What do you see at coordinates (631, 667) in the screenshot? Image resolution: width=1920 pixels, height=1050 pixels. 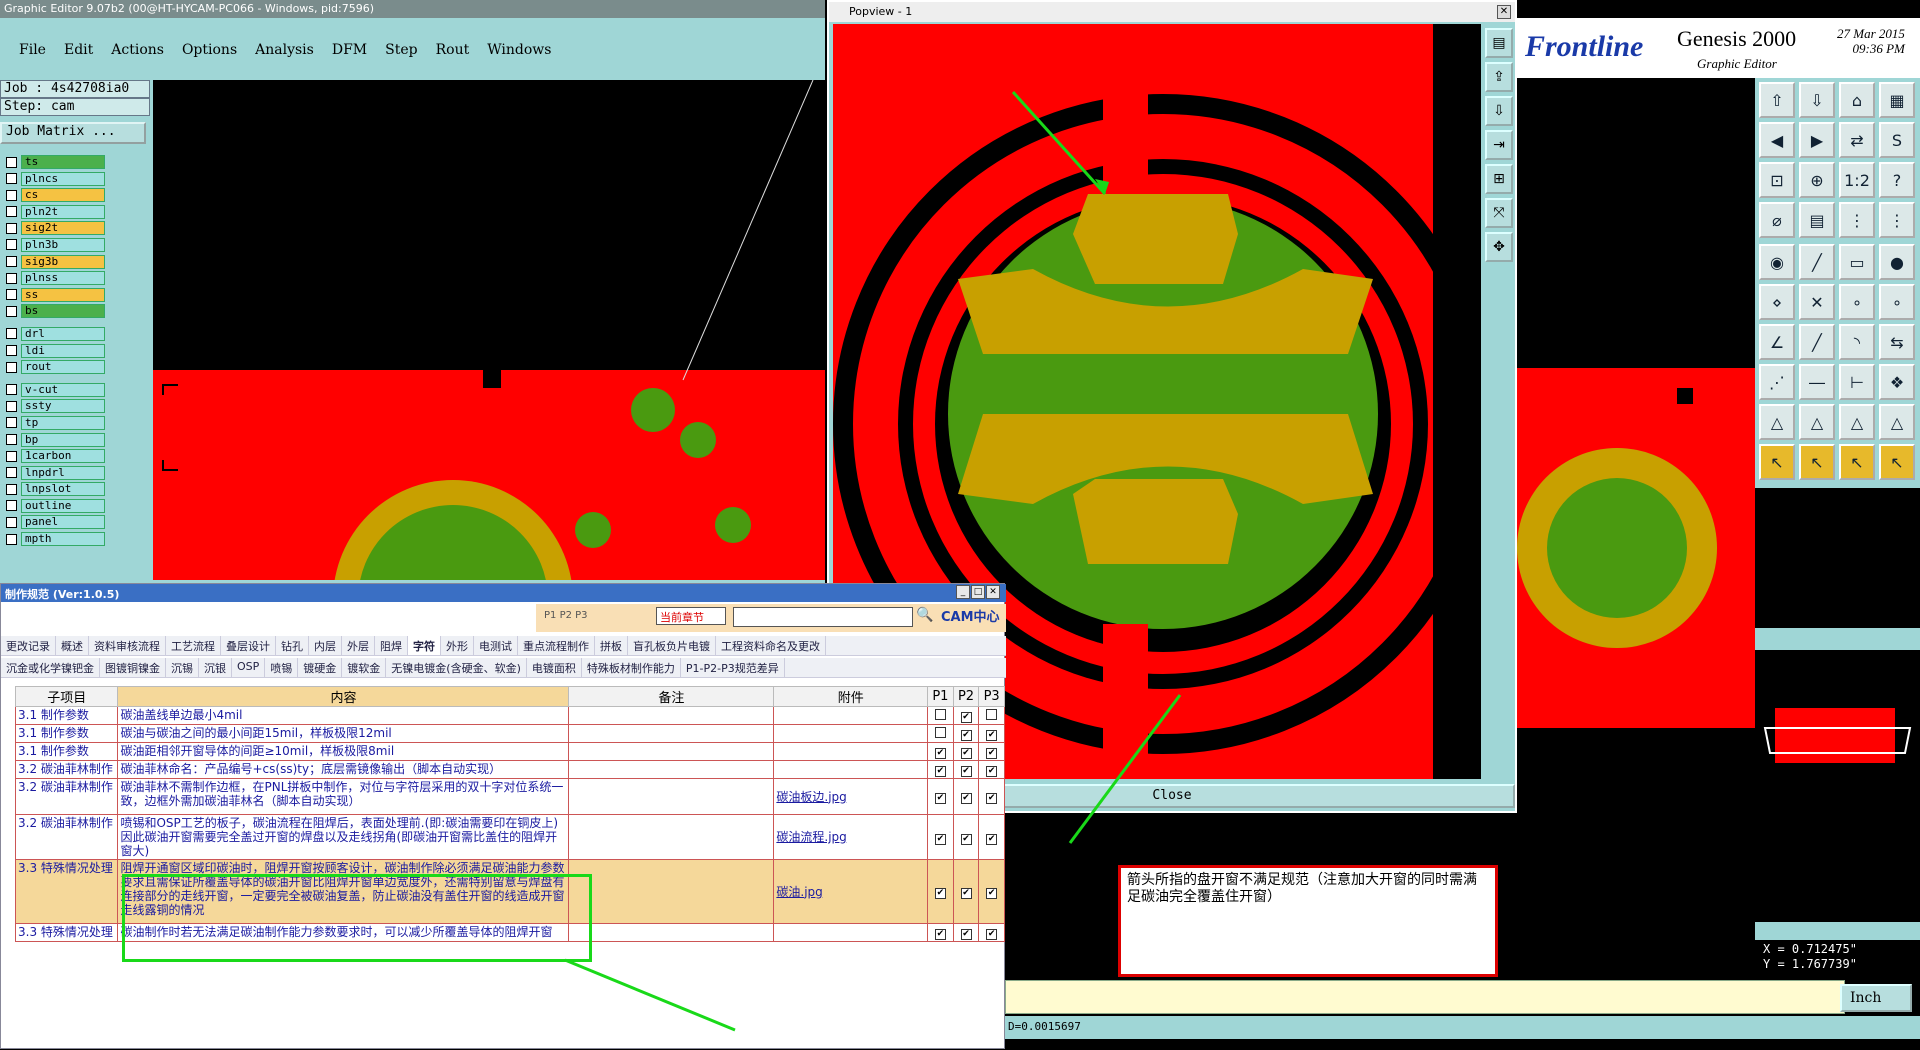 I see `tab: 特殊板材制作能力` at bounding box center [631, 667].